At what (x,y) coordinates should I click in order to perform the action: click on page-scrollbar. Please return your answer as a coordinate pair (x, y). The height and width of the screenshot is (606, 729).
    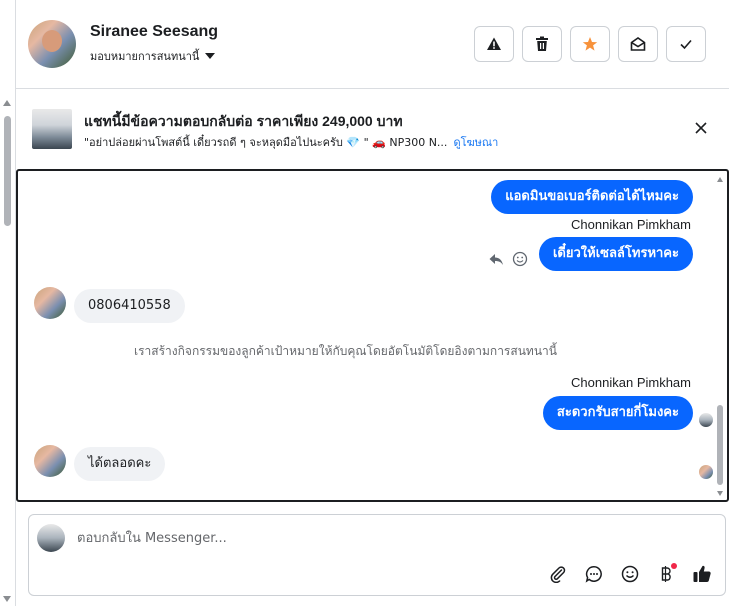
    Looking at the image, I should click on (7, 351).